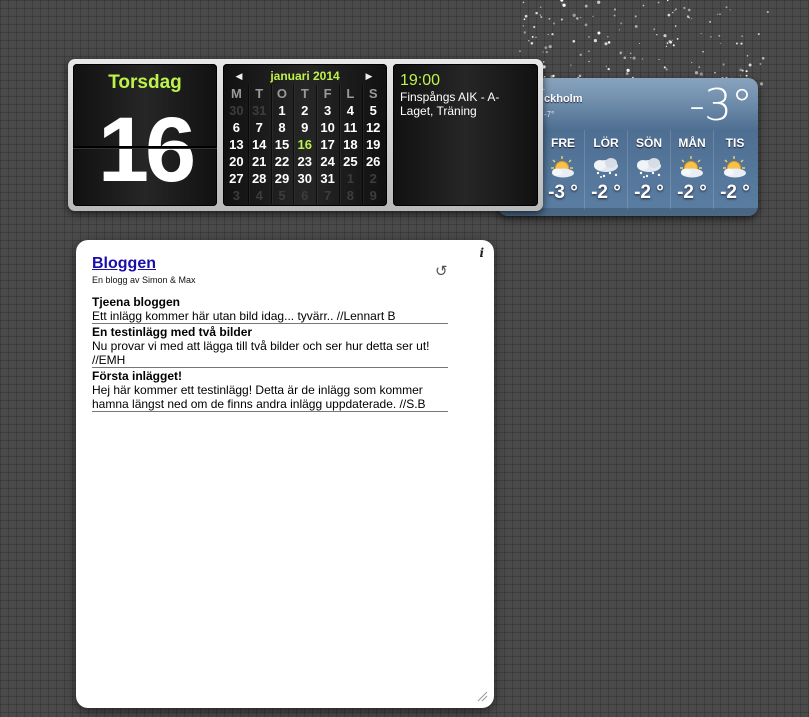  I want to click on forecast-day-name: FRE, so click(563, 143).